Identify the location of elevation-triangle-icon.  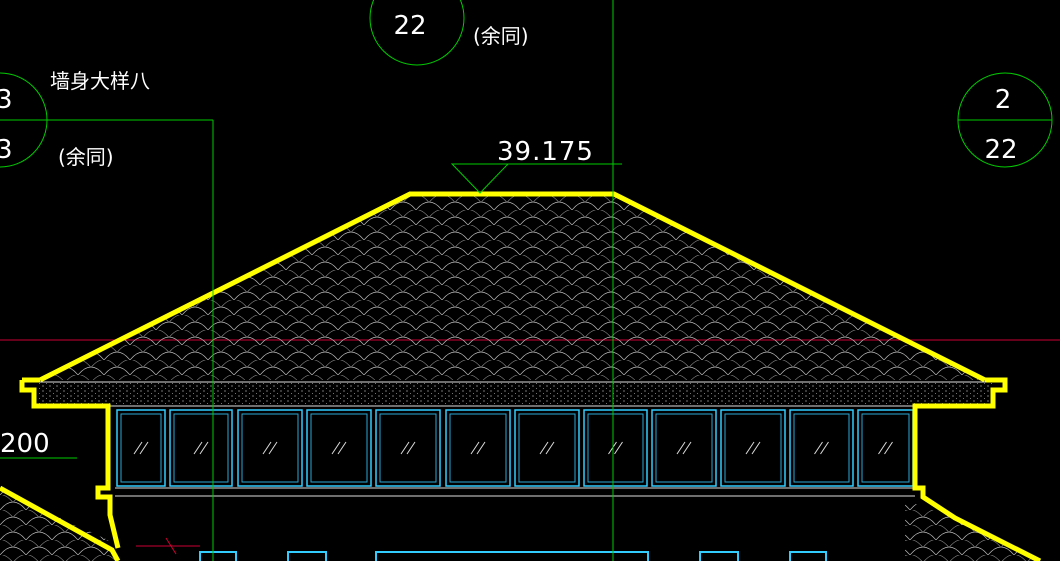
(480, 178).